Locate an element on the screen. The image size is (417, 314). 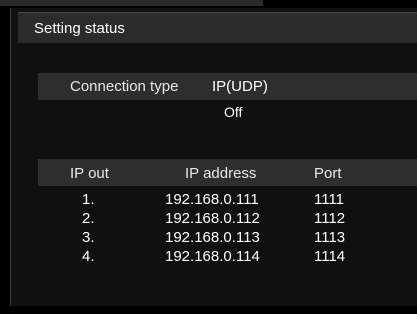
table-row: 2. 192.168.0.112 1112 is located at coordinates (227, 219).